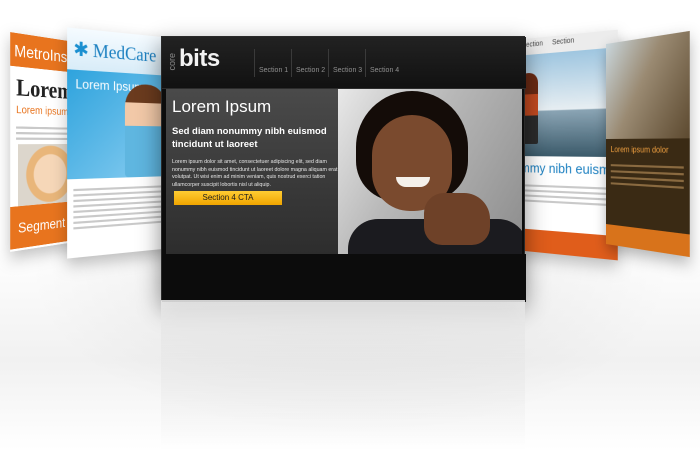 This screenshot has width=700, height=450. What do you see at coordinates (119, 124) in the screenshot?
I see `medcare-hero: Lorem Ipsum` at bounding box center [119, 124].